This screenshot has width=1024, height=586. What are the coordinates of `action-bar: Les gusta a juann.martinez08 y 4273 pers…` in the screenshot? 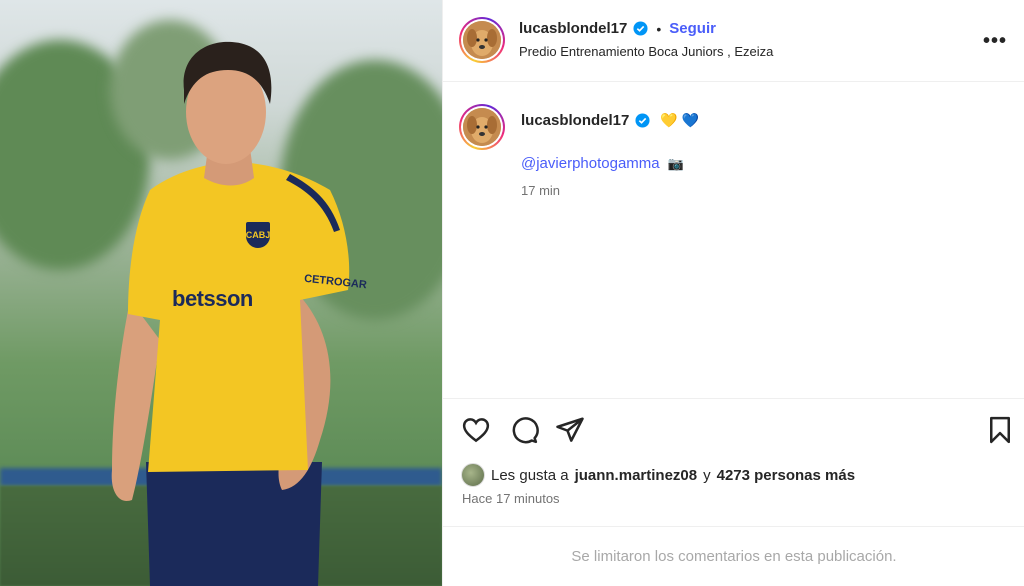 It's located at (733, 462).